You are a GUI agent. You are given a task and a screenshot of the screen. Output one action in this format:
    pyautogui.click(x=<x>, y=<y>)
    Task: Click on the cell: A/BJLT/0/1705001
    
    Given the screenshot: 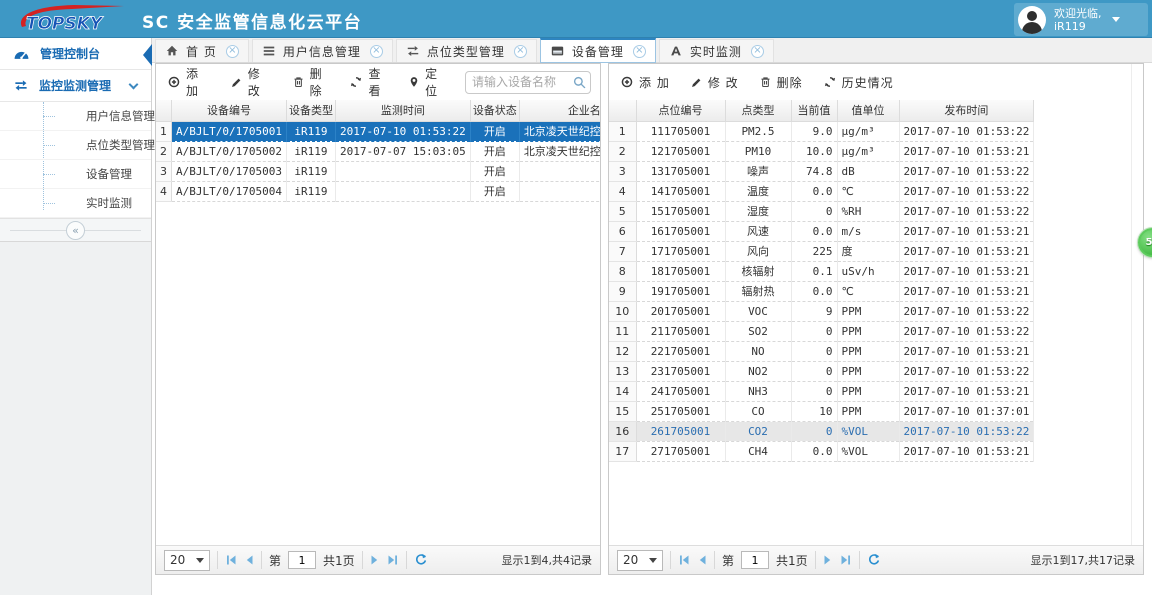 What is the action you would take?
    pyautogui.click(x=229, y=131)
    